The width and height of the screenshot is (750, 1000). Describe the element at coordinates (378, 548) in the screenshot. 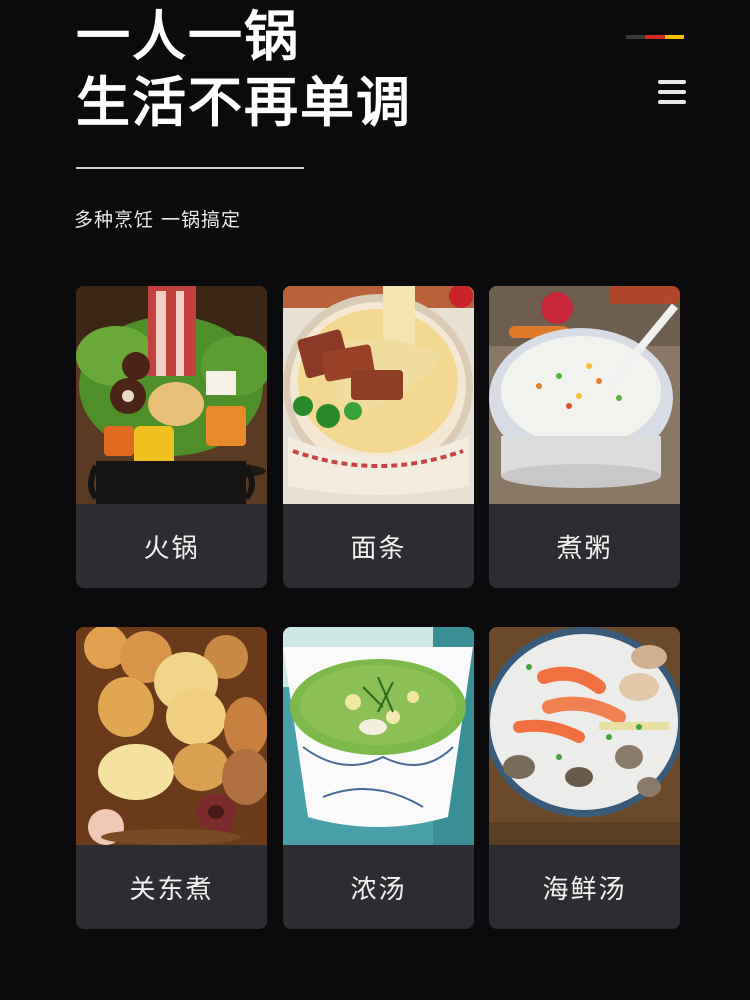

I see `dish-label-noodles: 面条` at that location.